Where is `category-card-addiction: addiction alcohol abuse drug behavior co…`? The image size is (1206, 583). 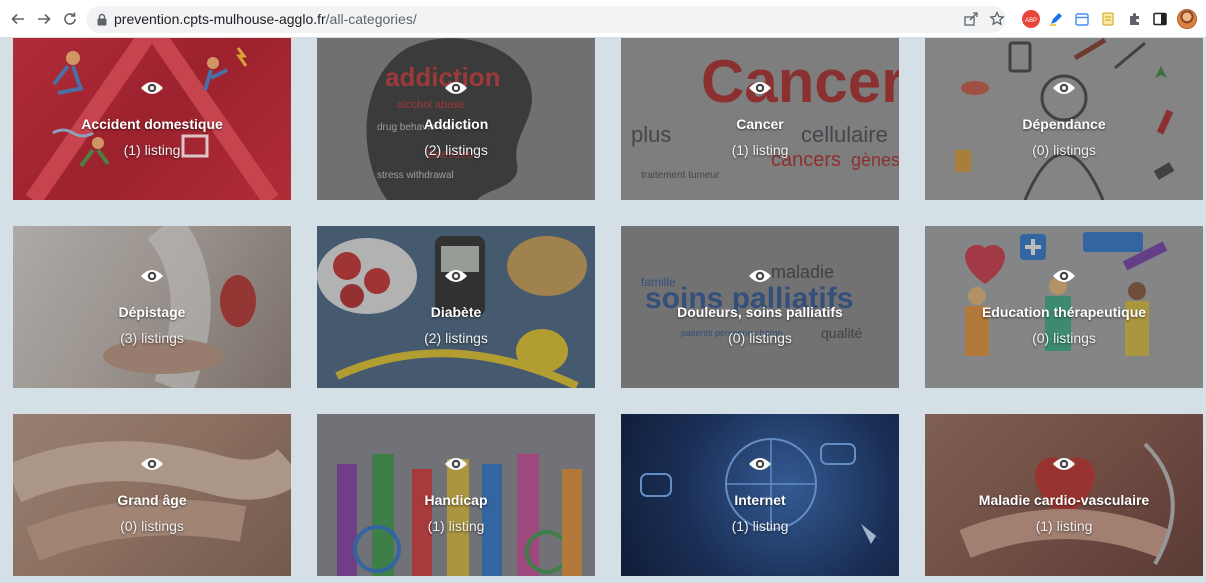
category-card-addiction: addiction alcohol abuse drug behavior co… is located at coordinates (456, 119).